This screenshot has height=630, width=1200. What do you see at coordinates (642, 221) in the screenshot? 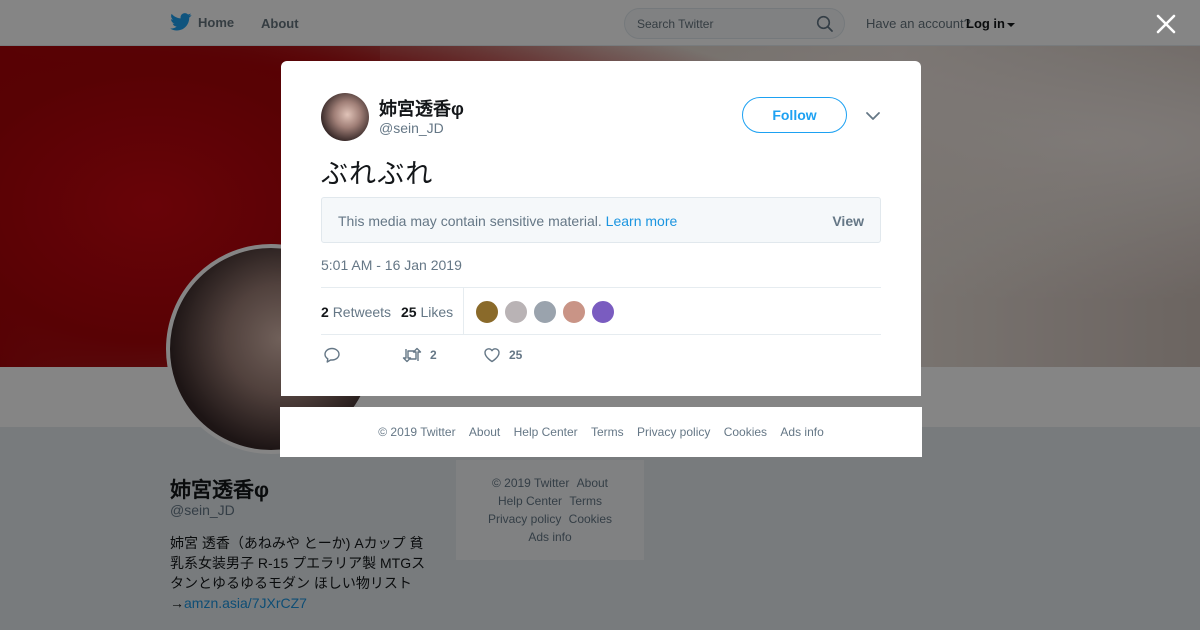
I see `learn-more-link: Learn more` at bounding box center [642, 221].